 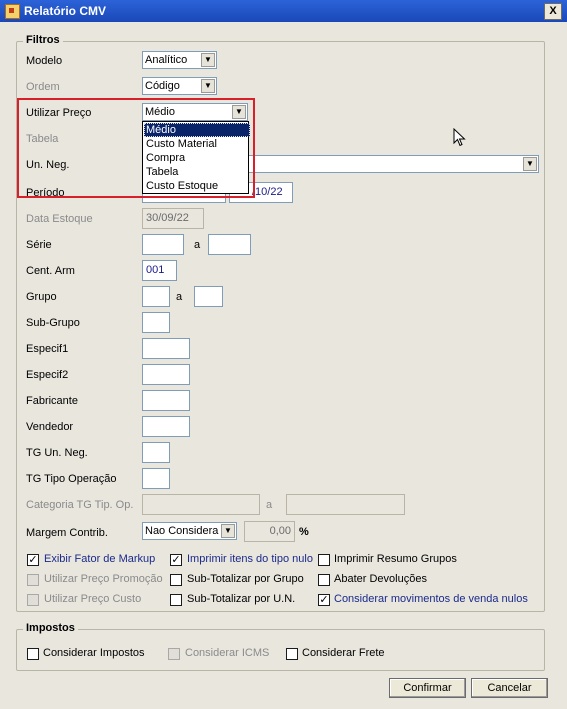 I want to click on cent-arm-label: Cent. Arm, so click(x=50, y=271).